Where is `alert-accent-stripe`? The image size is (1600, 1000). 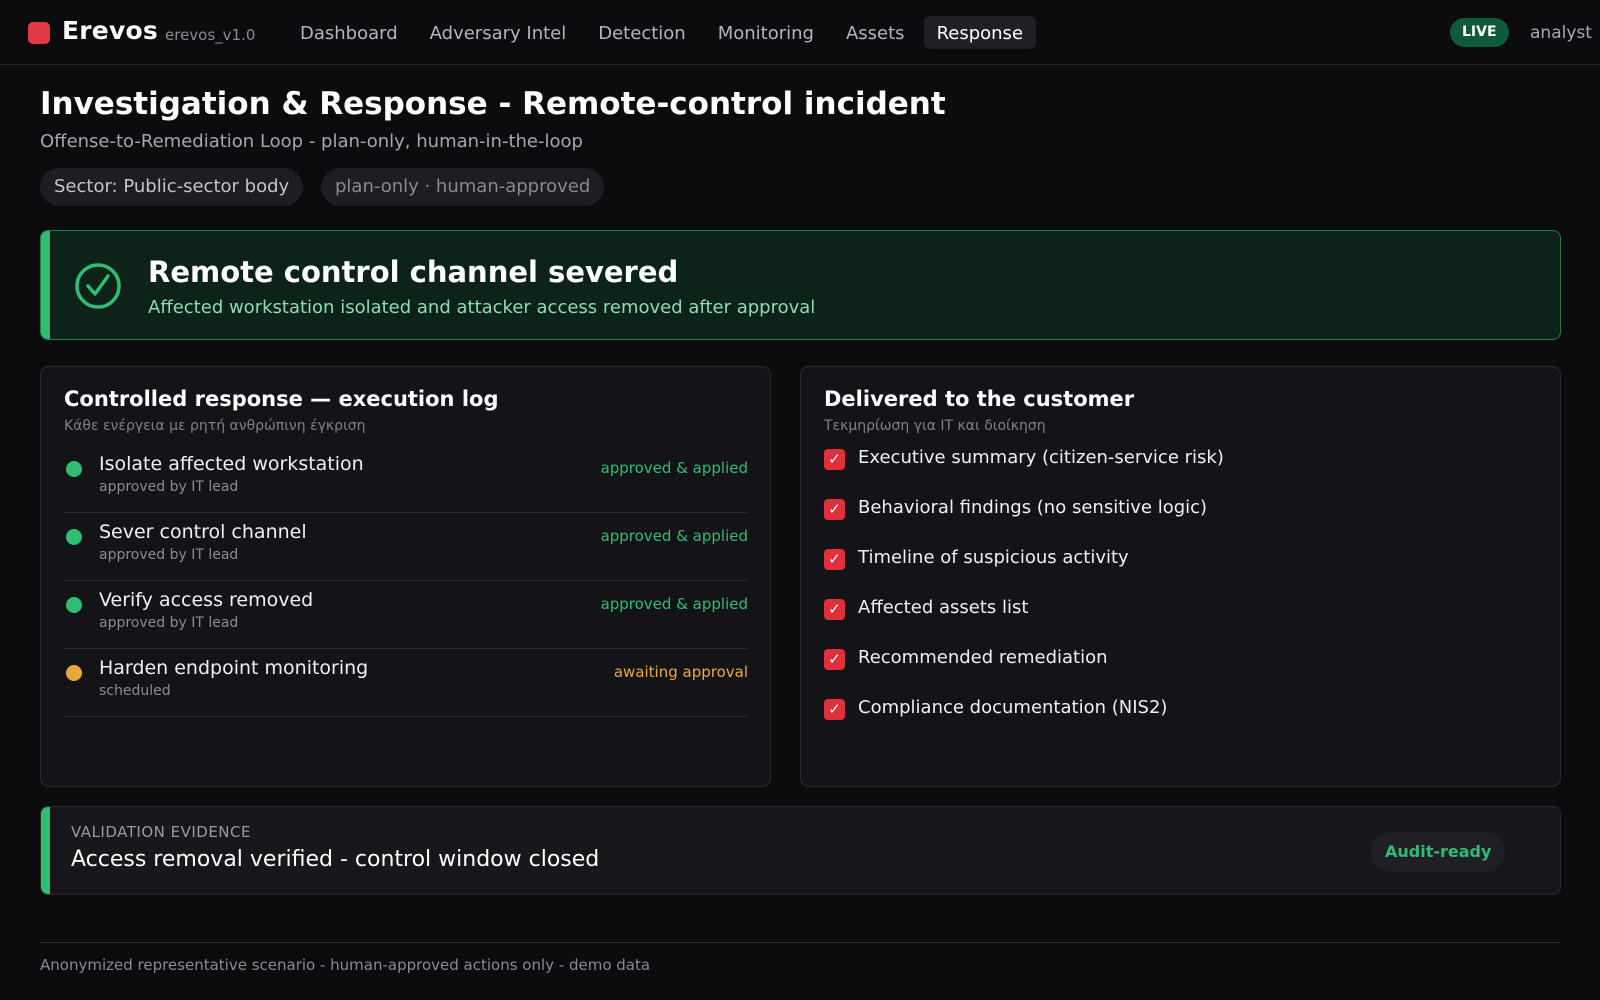
alert-accent-stripe is located at coordinates (45, 285).